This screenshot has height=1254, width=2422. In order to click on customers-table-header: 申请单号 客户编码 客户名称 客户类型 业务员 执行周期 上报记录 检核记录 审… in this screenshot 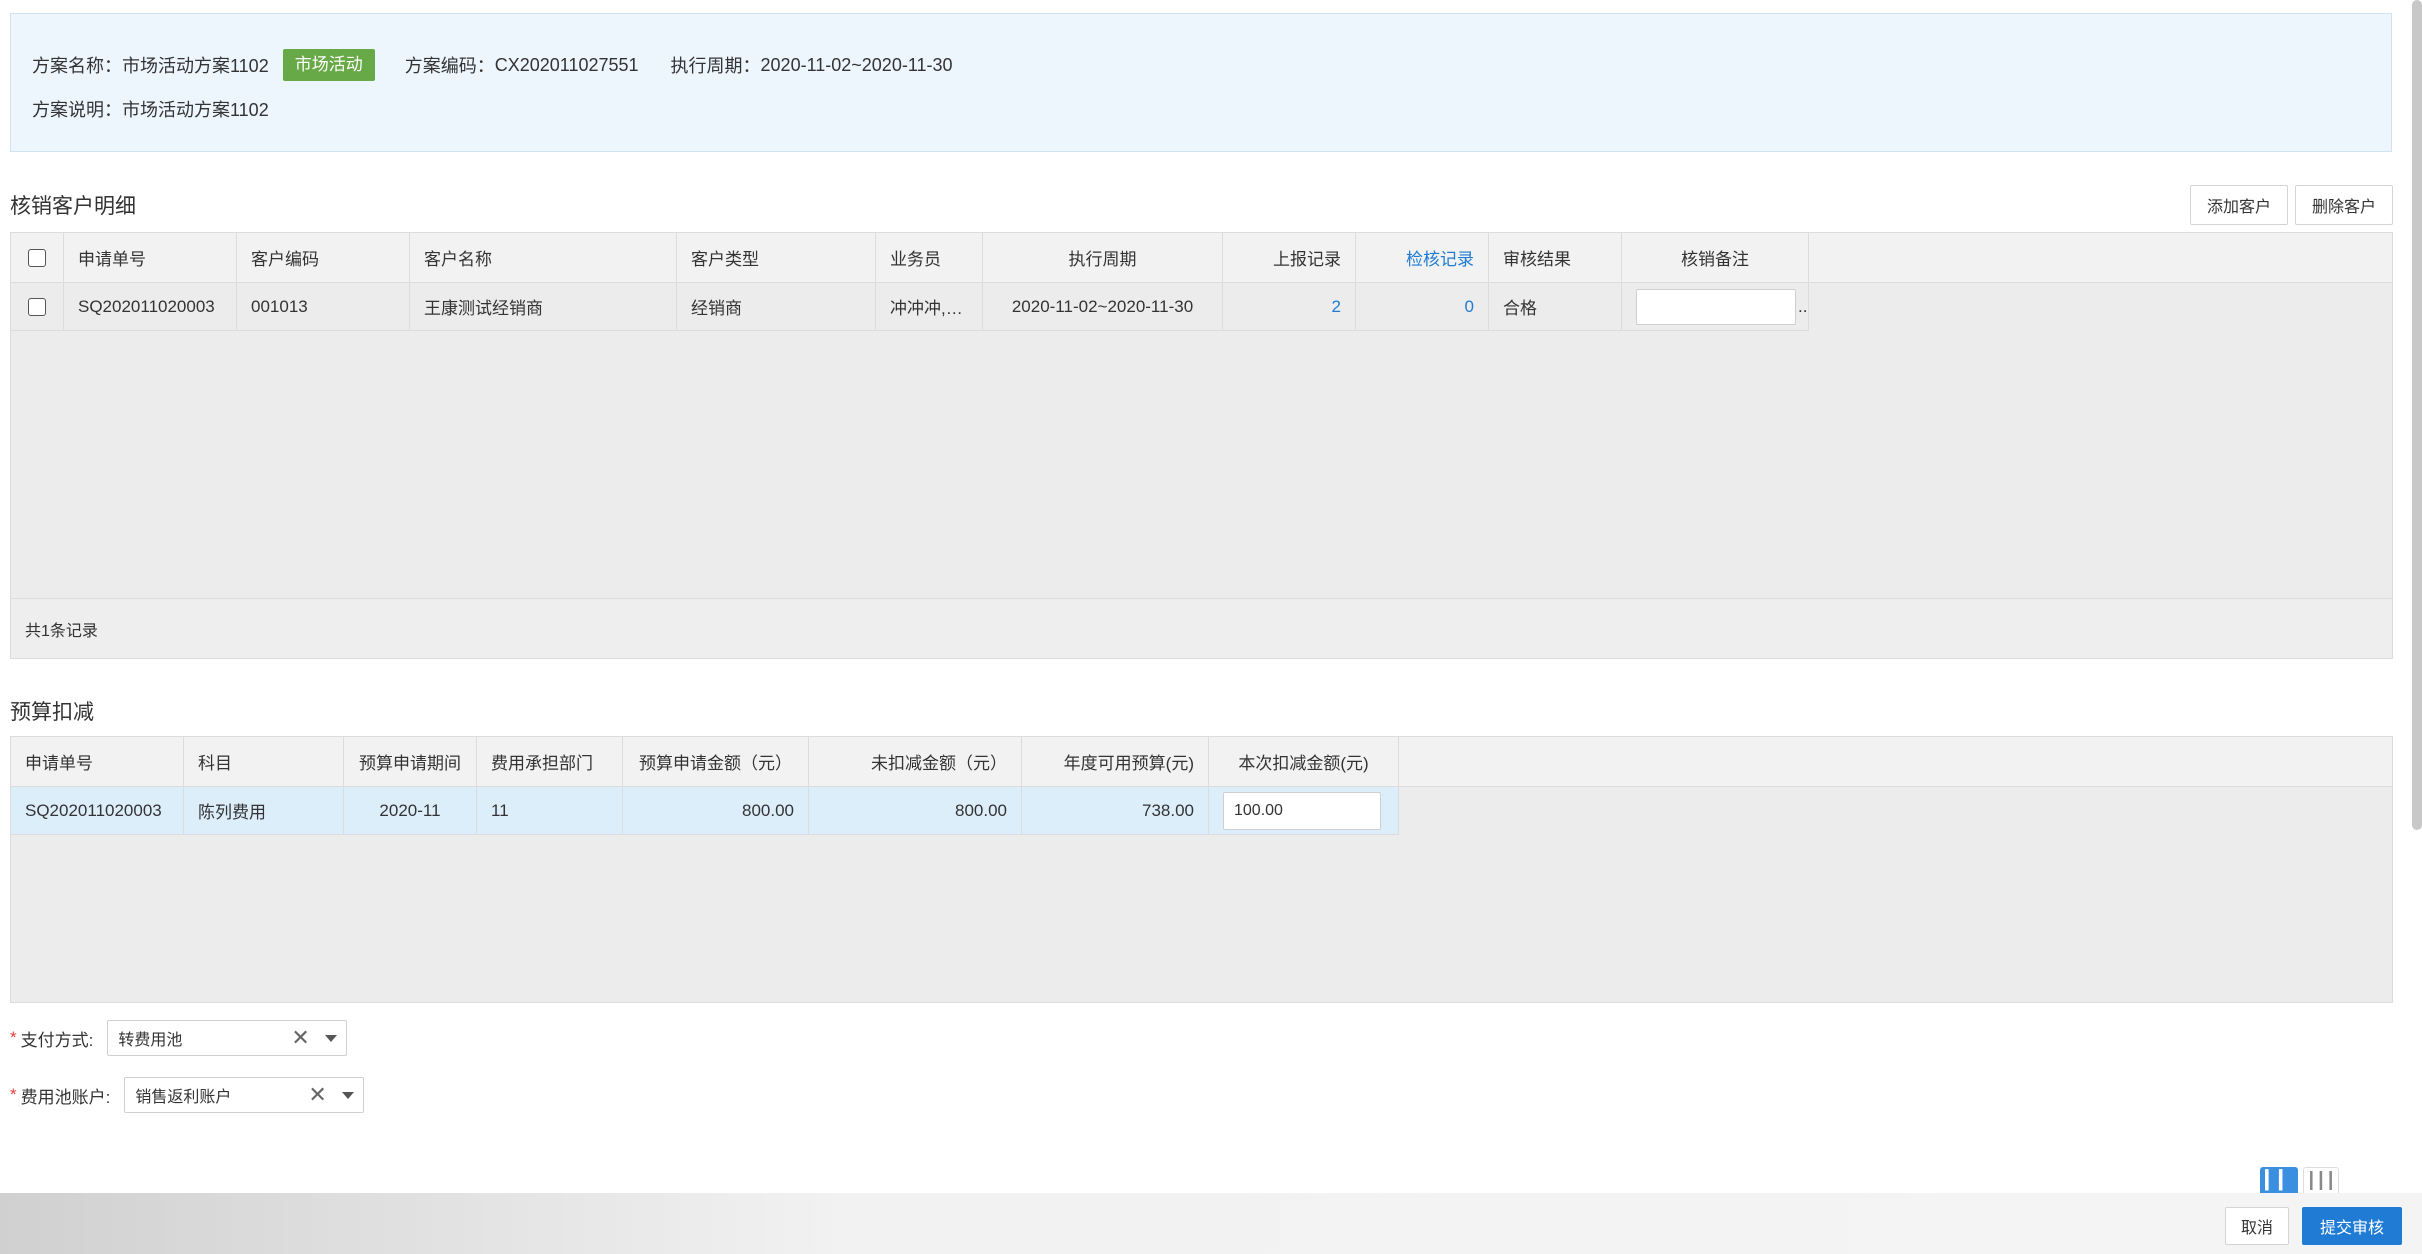, I will do `click(1201, 258)`.